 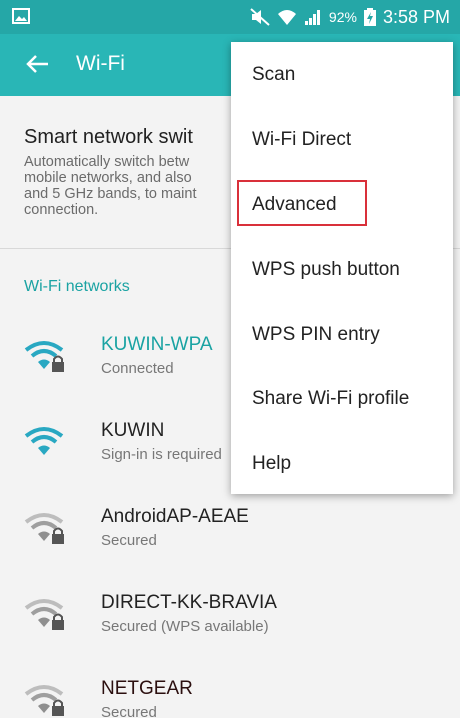 I want to click on network-status: Secured (WPS available), so click(x=185, y=626).